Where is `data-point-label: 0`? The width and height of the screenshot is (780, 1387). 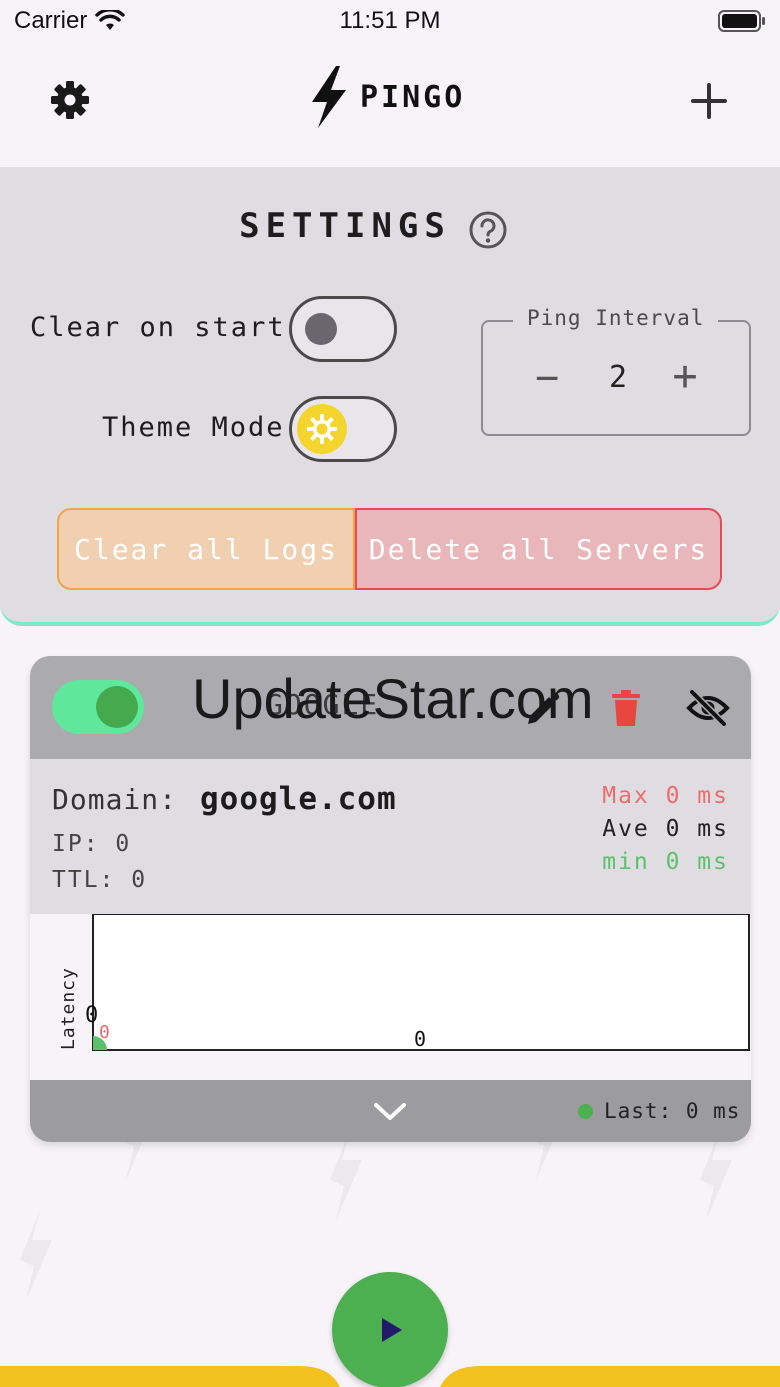
data-point-label: 0 is located at coordinates (104, 1032).